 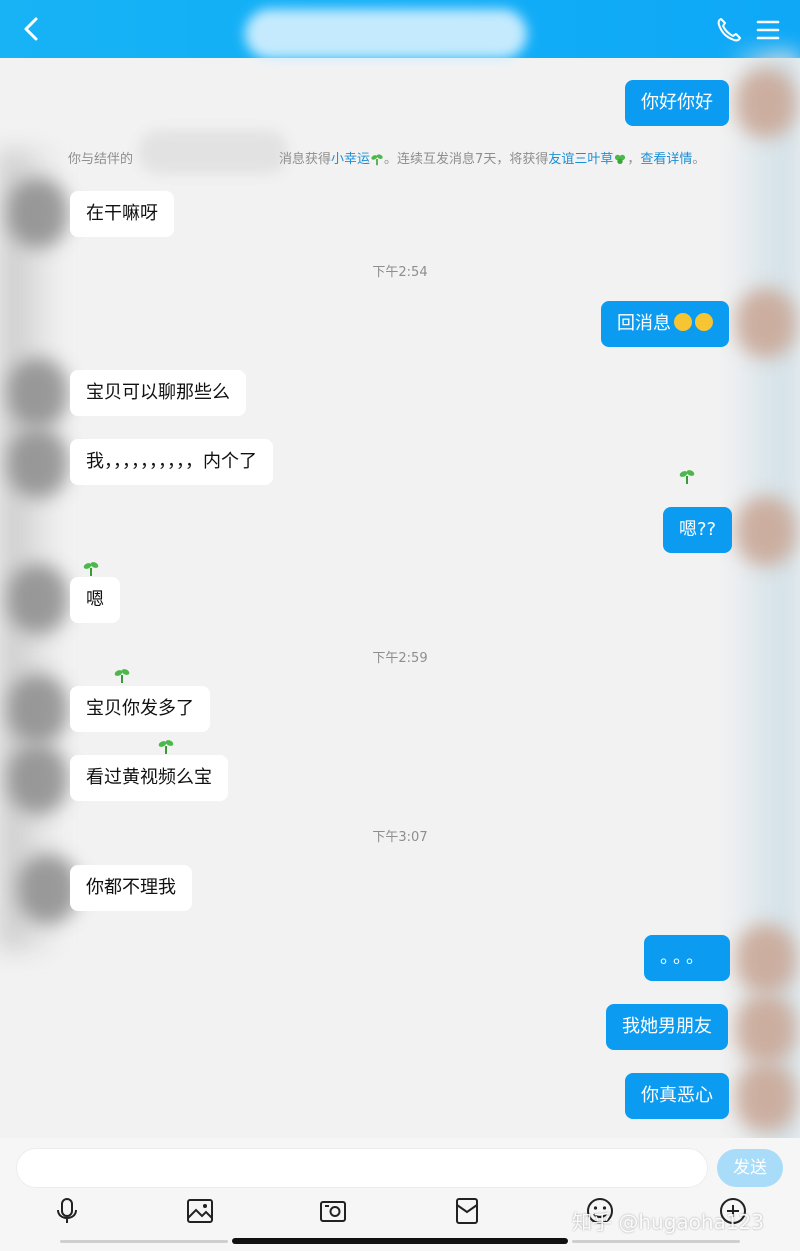 What do you see at coordinates (677, 1096) in the screenshot?
I see `message-bubble-sent: 你真恶心` at bounding box center [677, 1096].